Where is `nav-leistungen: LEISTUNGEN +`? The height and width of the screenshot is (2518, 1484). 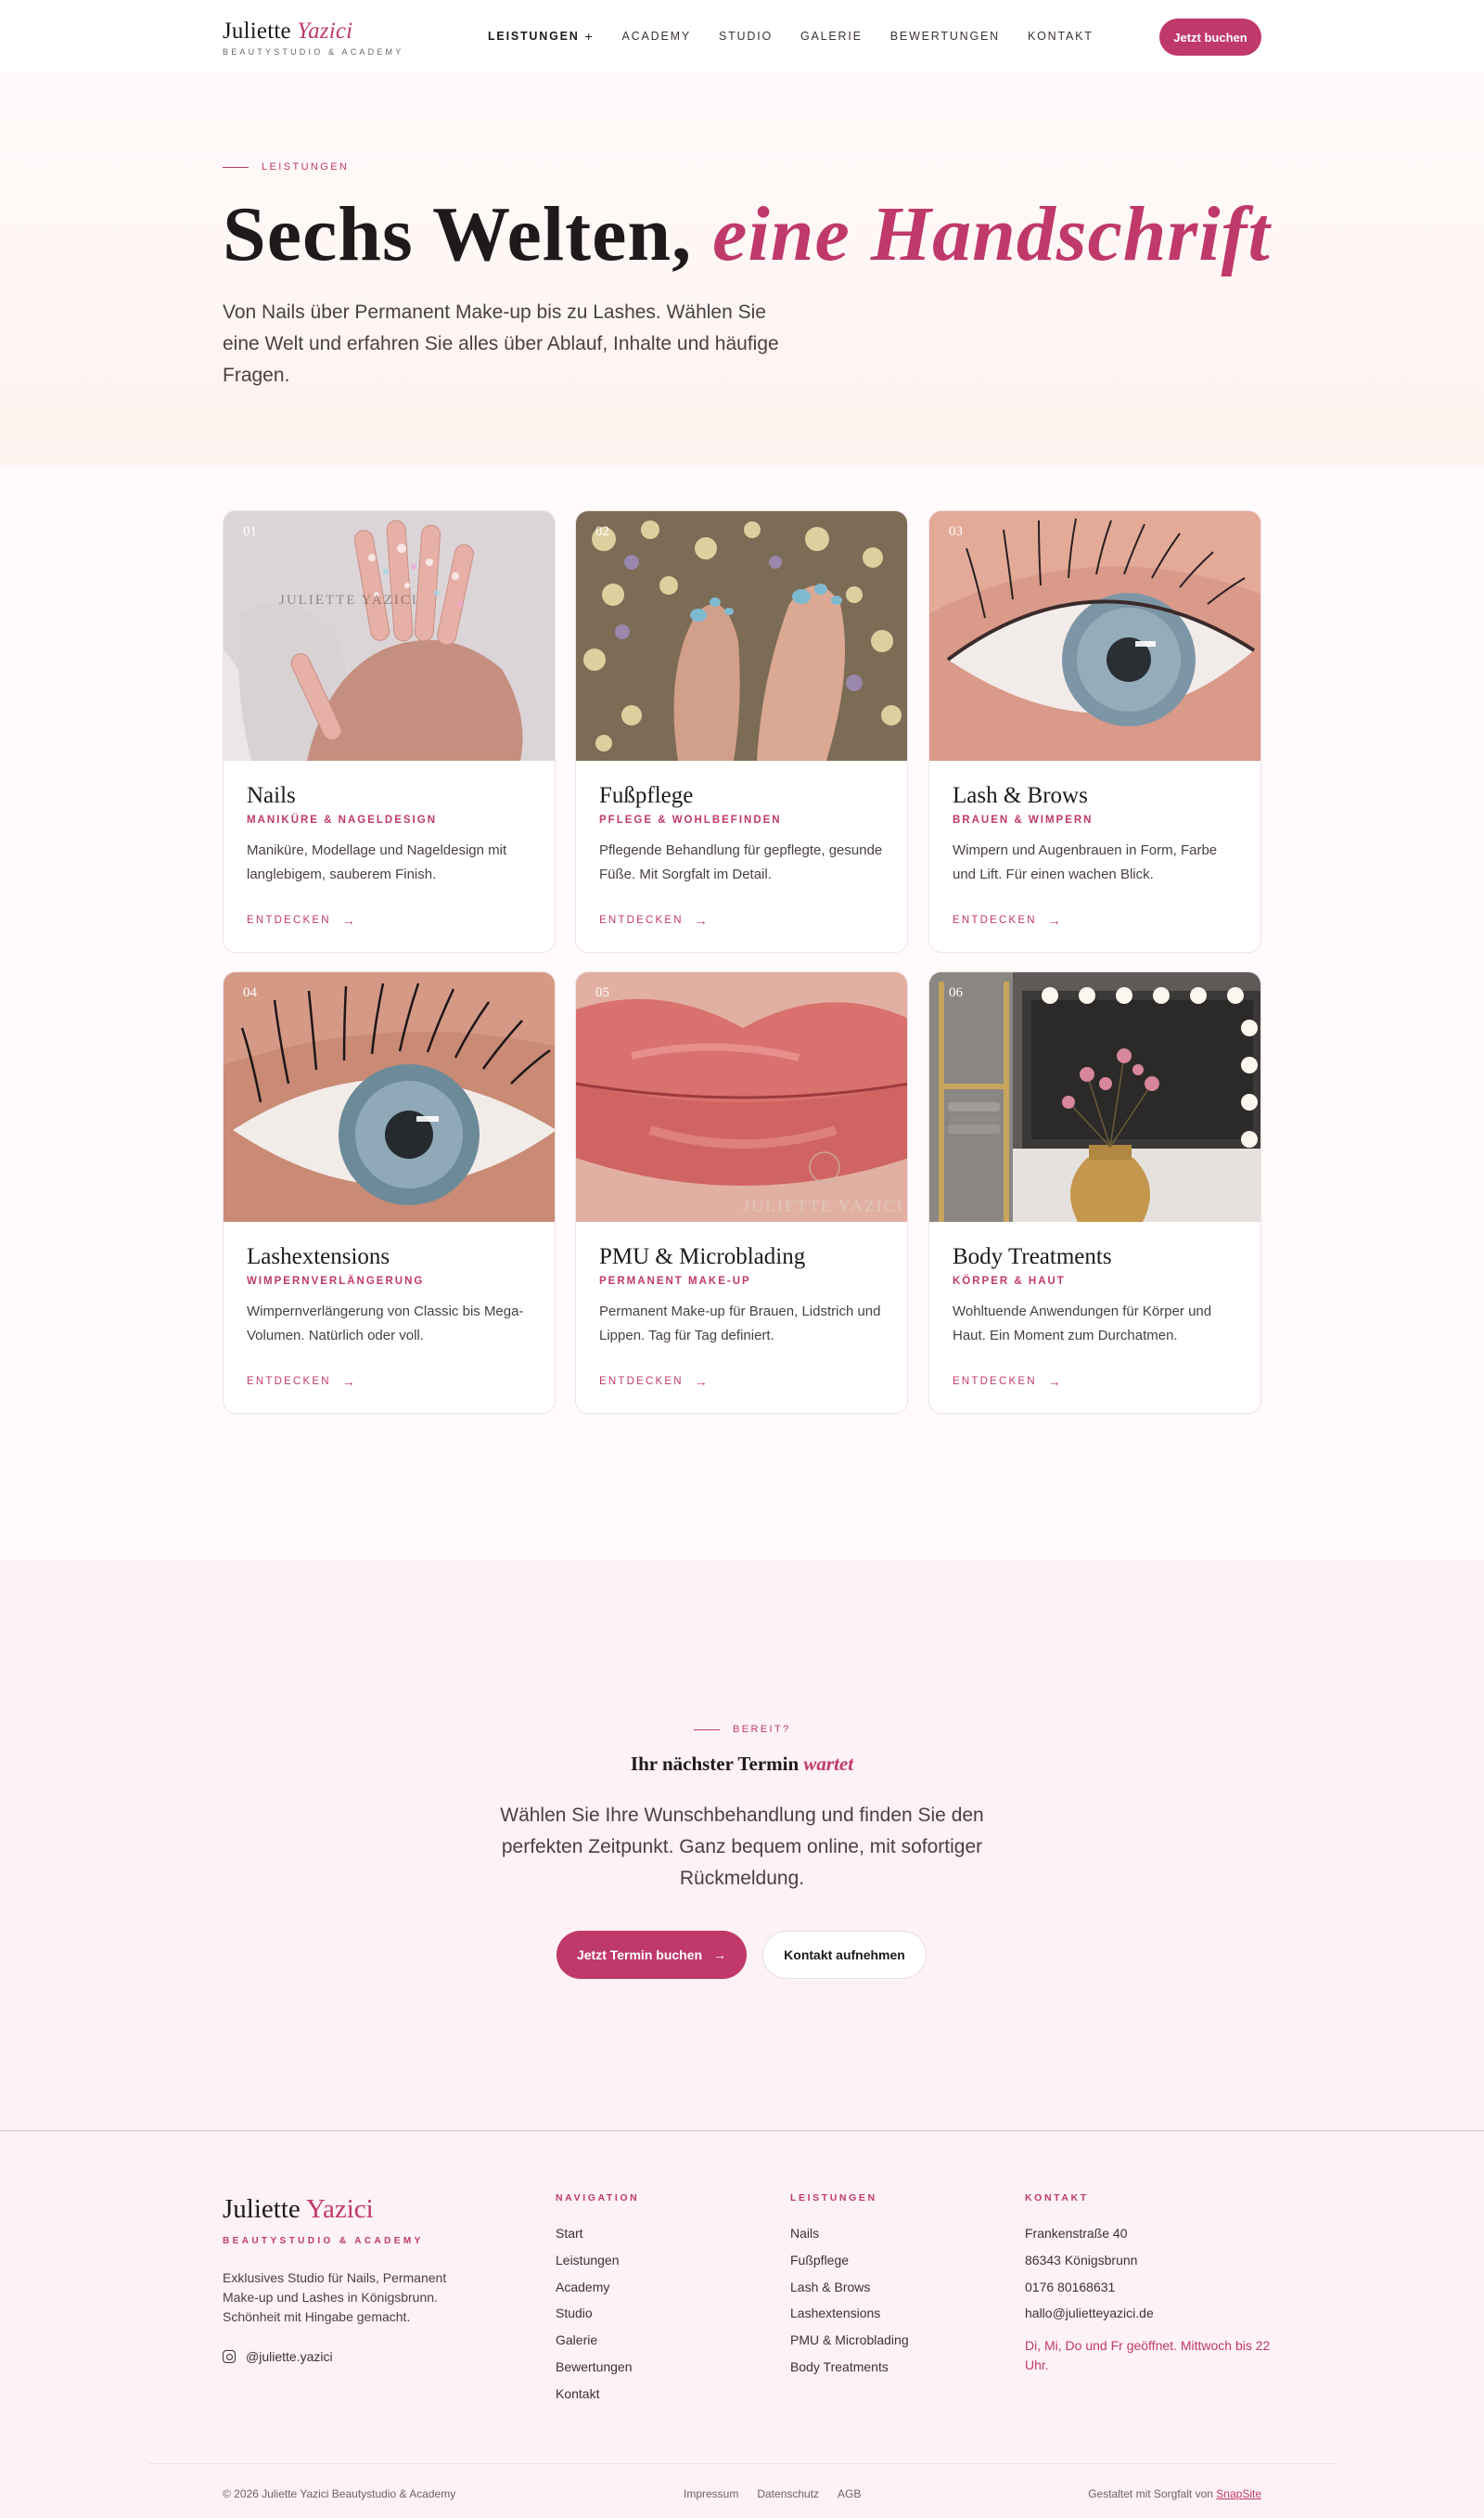
nav-leistungen: LEISTUNGEN + is located at coordinates (541, 36).